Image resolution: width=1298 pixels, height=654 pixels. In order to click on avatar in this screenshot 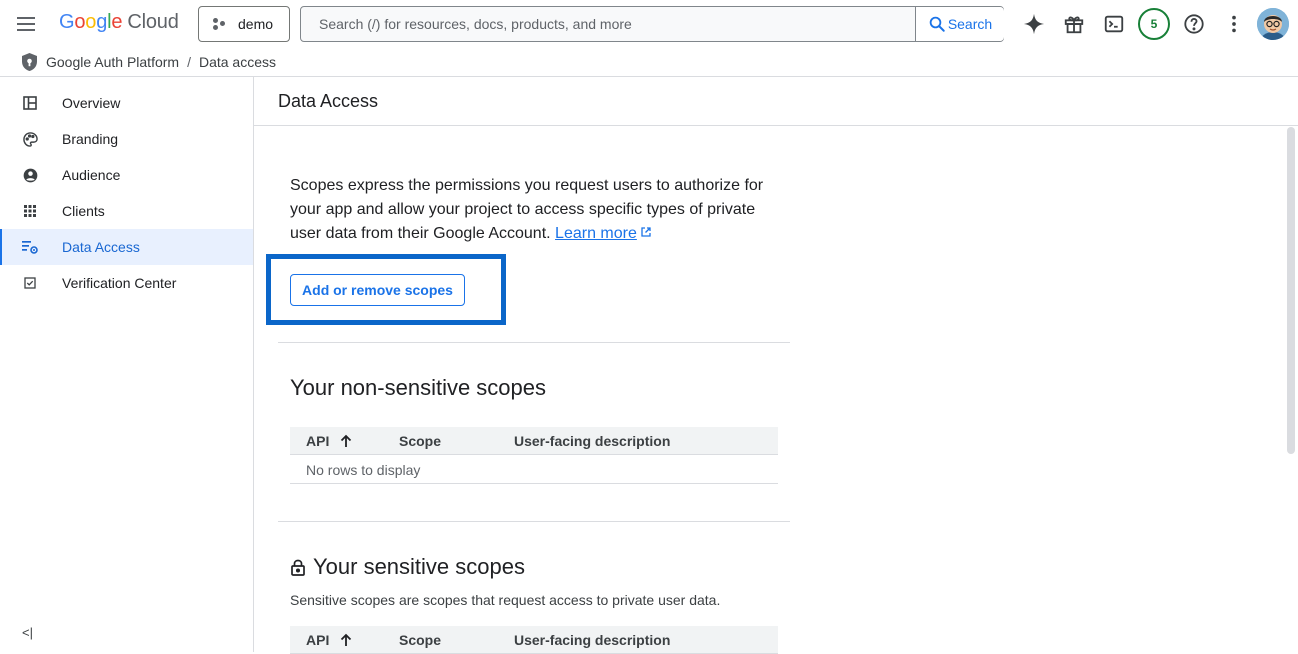, I will do `click(1273, 24)`.